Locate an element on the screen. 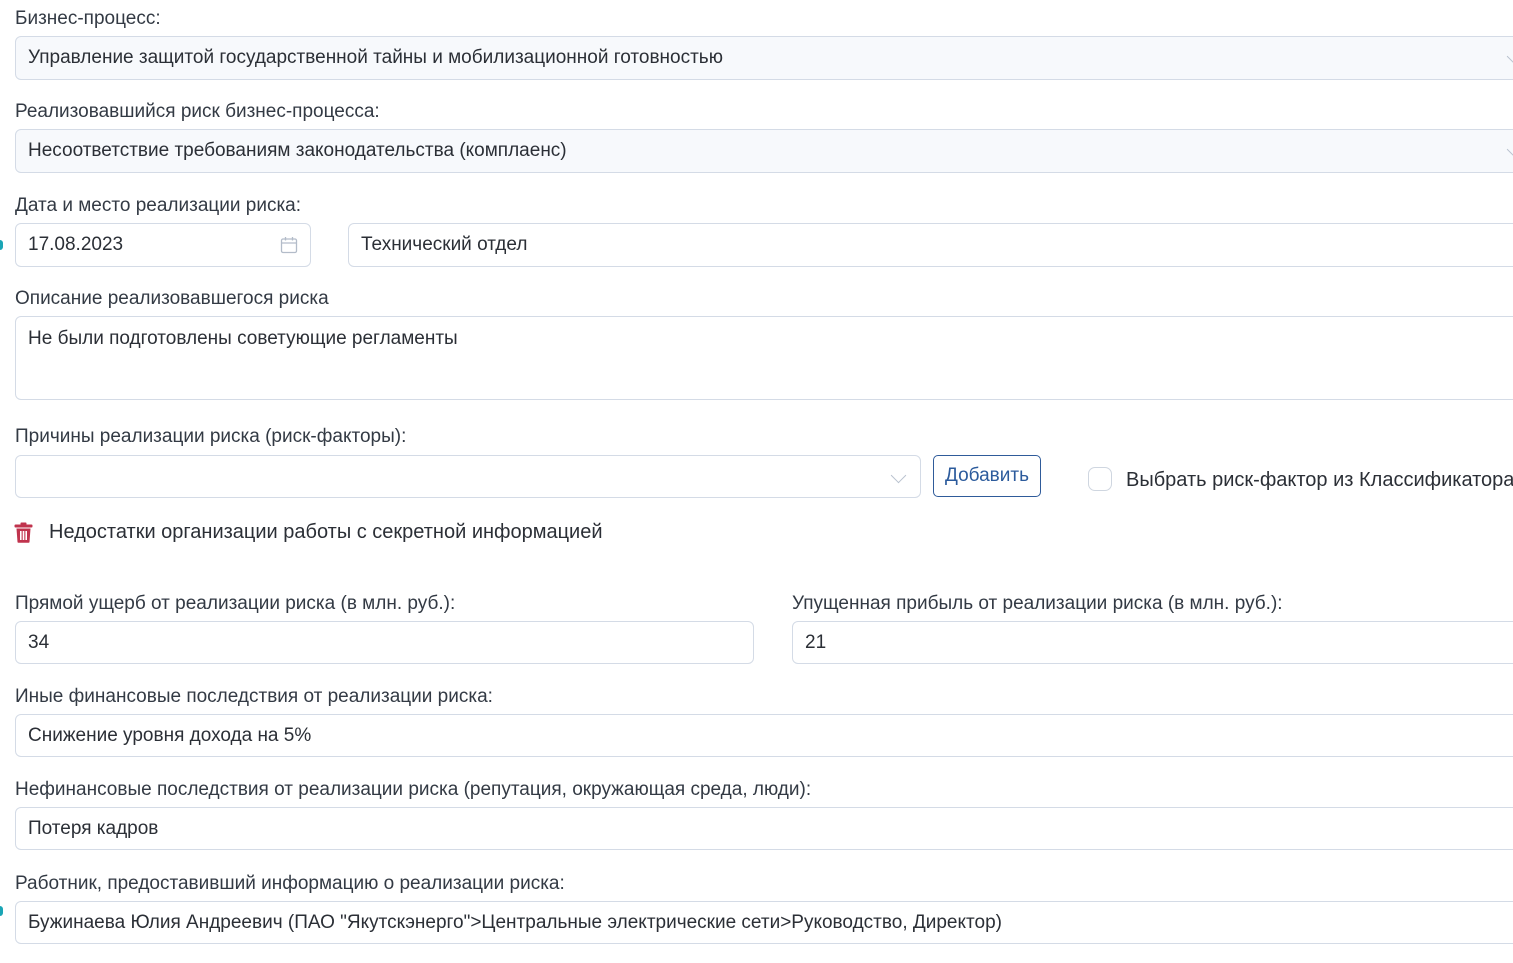 This screenshot has height=963, width=1513. date-place-label: Дата и место реализации риска: is located at coordinates (158, 205).